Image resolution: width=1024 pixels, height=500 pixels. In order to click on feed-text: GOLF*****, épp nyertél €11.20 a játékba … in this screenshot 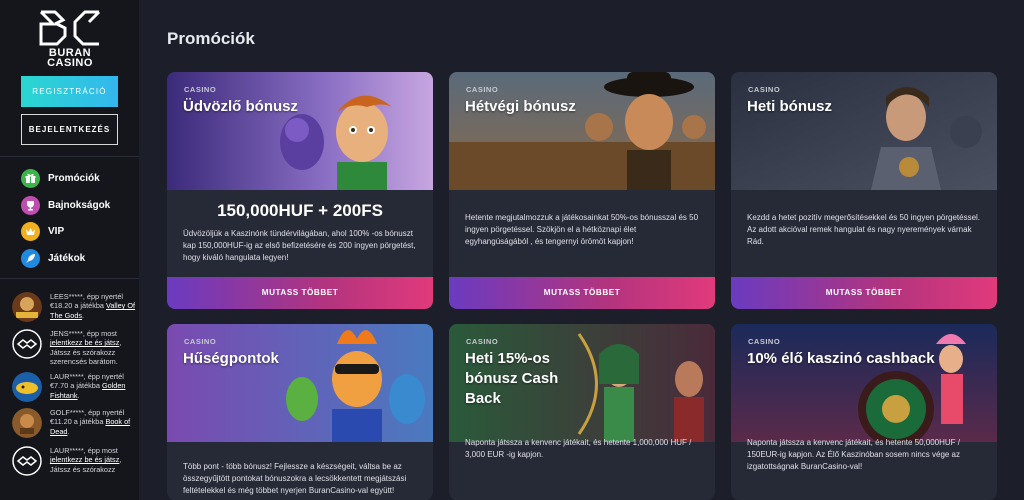, I will do `click(93, 422)`.